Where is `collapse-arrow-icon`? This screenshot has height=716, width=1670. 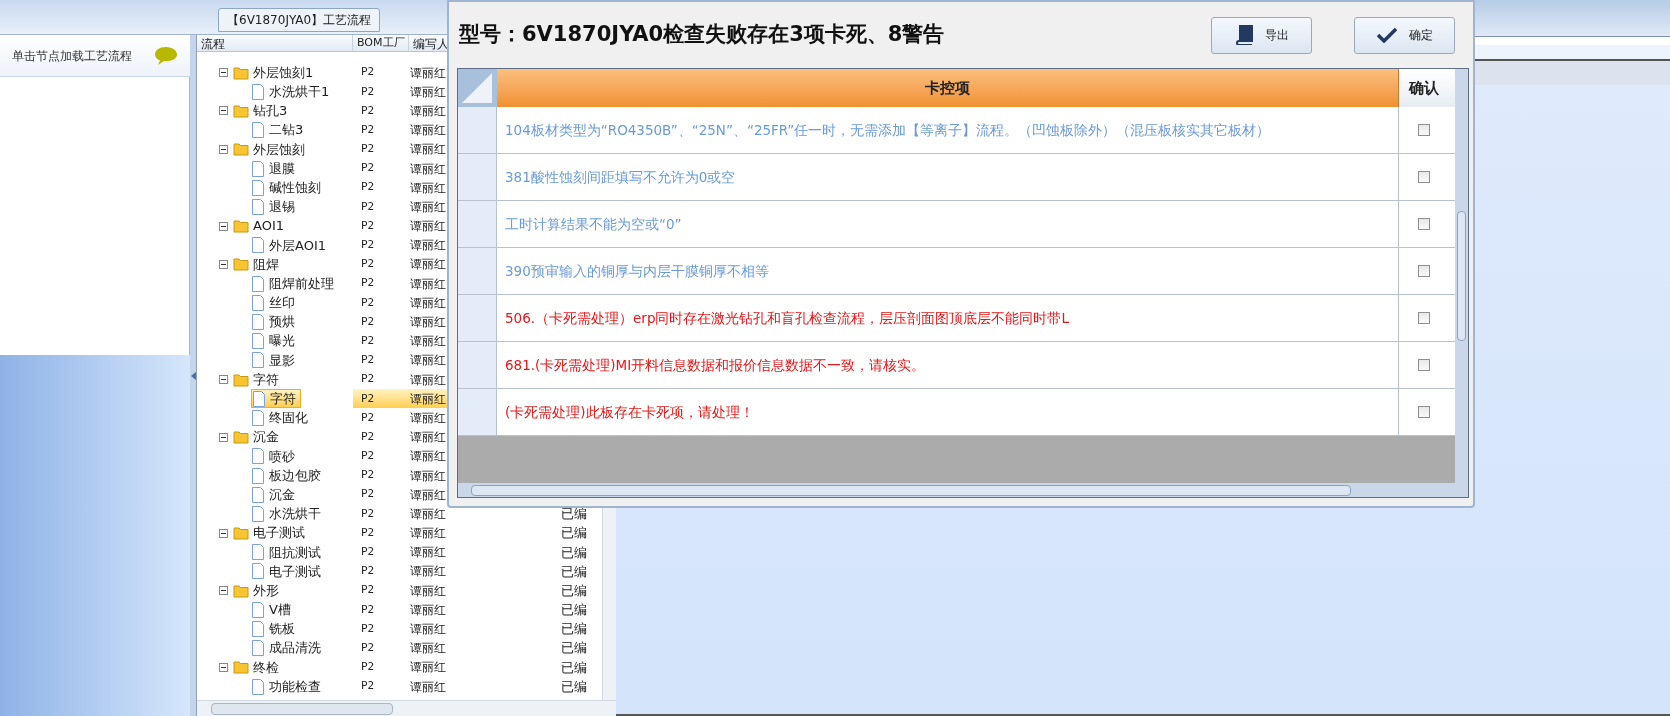 collapse-arrow-icon is located at coordinates (193, 375).